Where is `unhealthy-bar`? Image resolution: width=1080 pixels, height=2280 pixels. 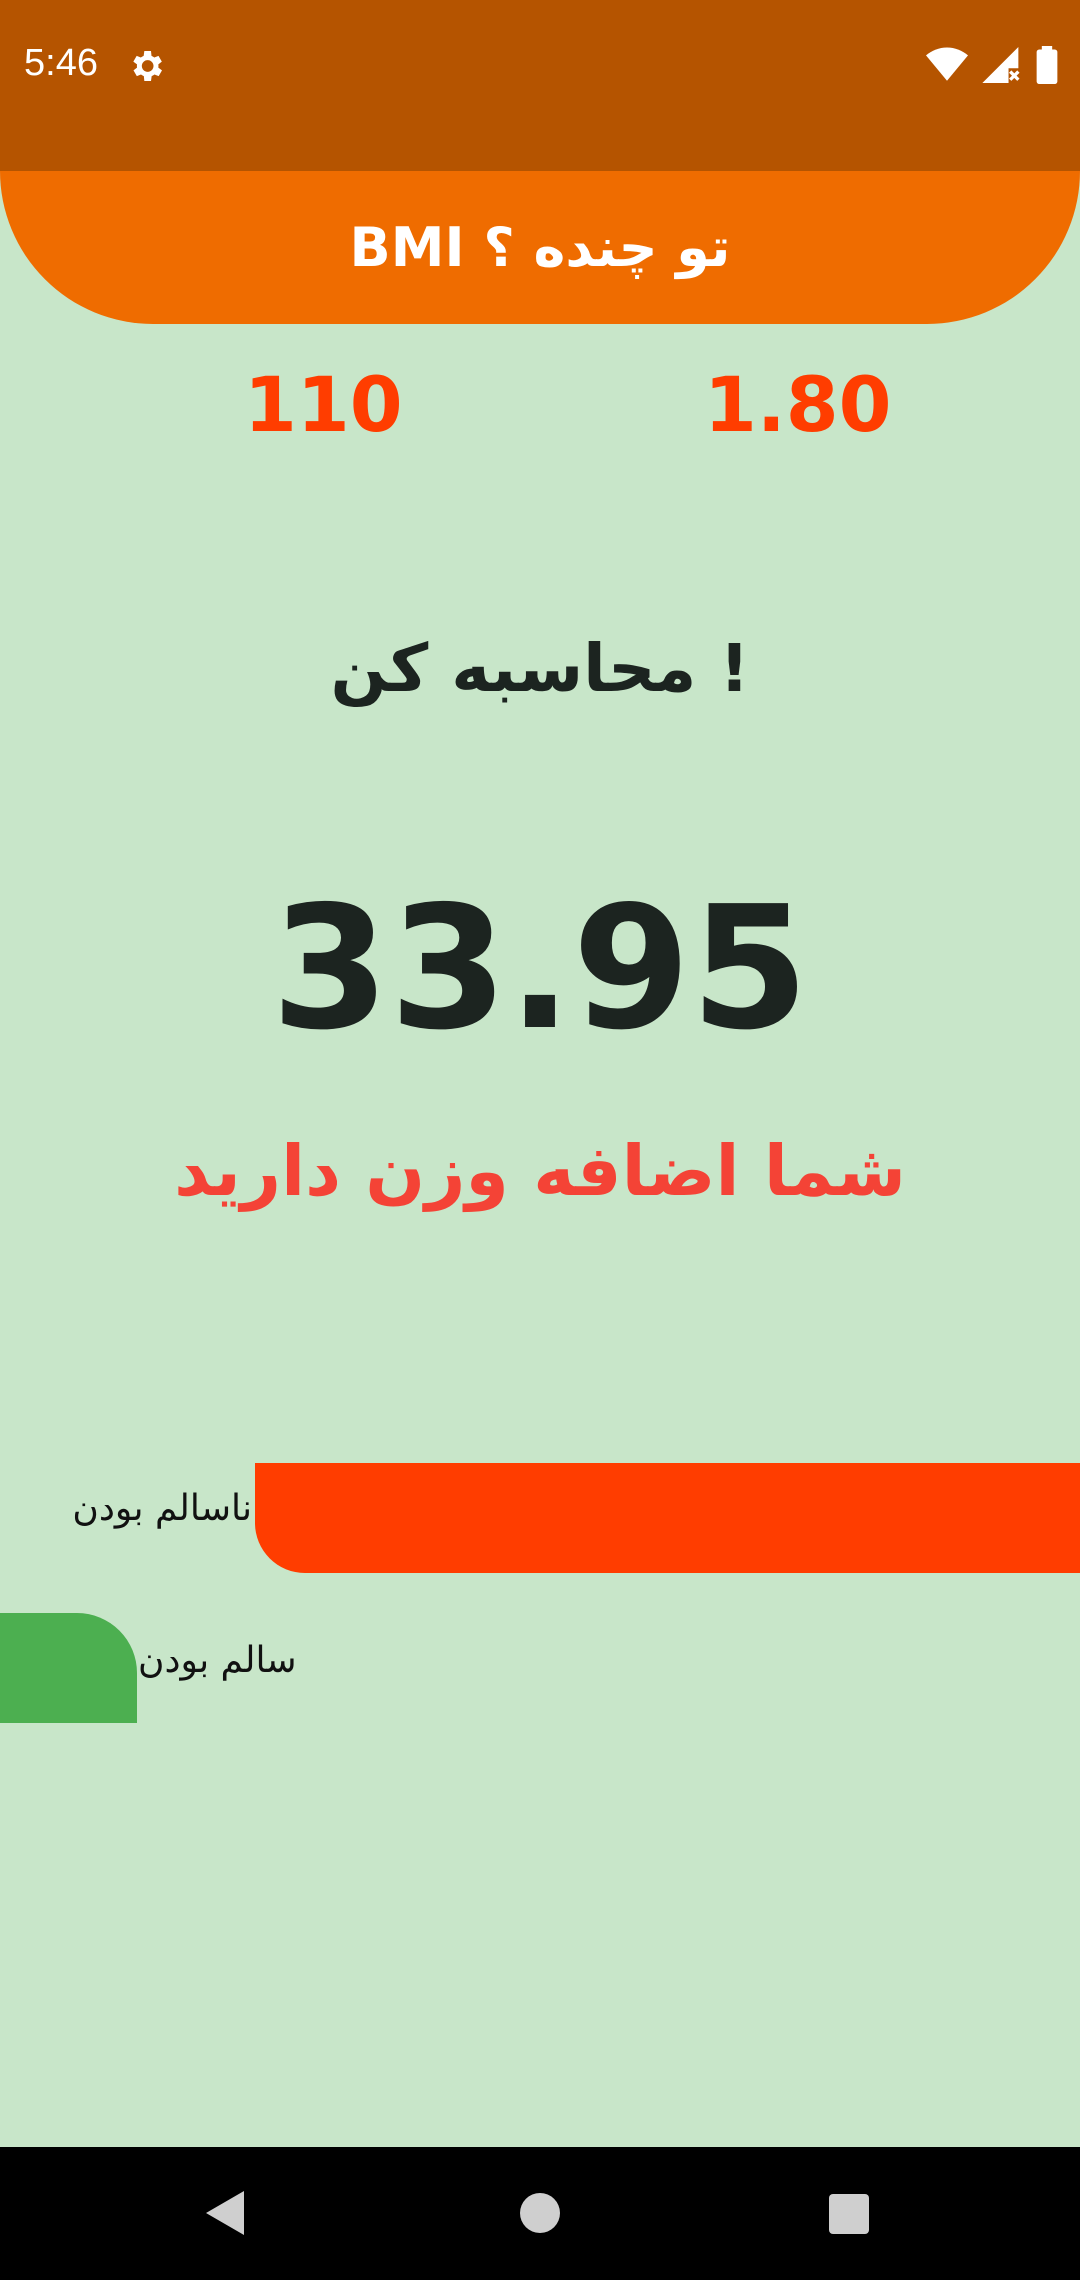
unhealthy-bar is located at coordinates (667, 1518).